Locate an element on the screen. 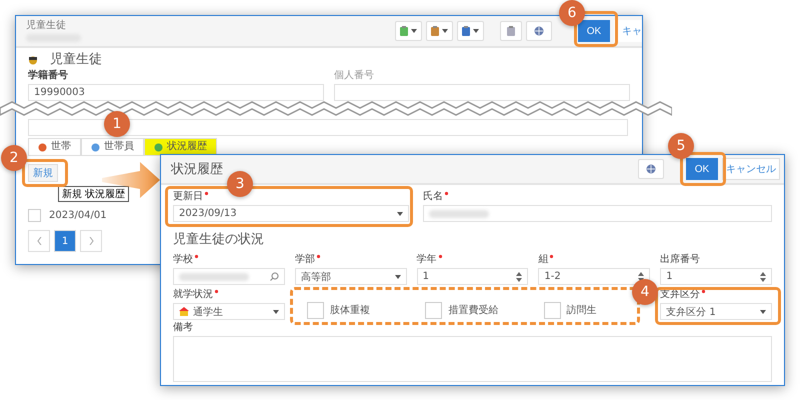 The height and width of the screenshot is (400, 800). dialog-title: 状況履歴 is located at coordinates (197, 169).